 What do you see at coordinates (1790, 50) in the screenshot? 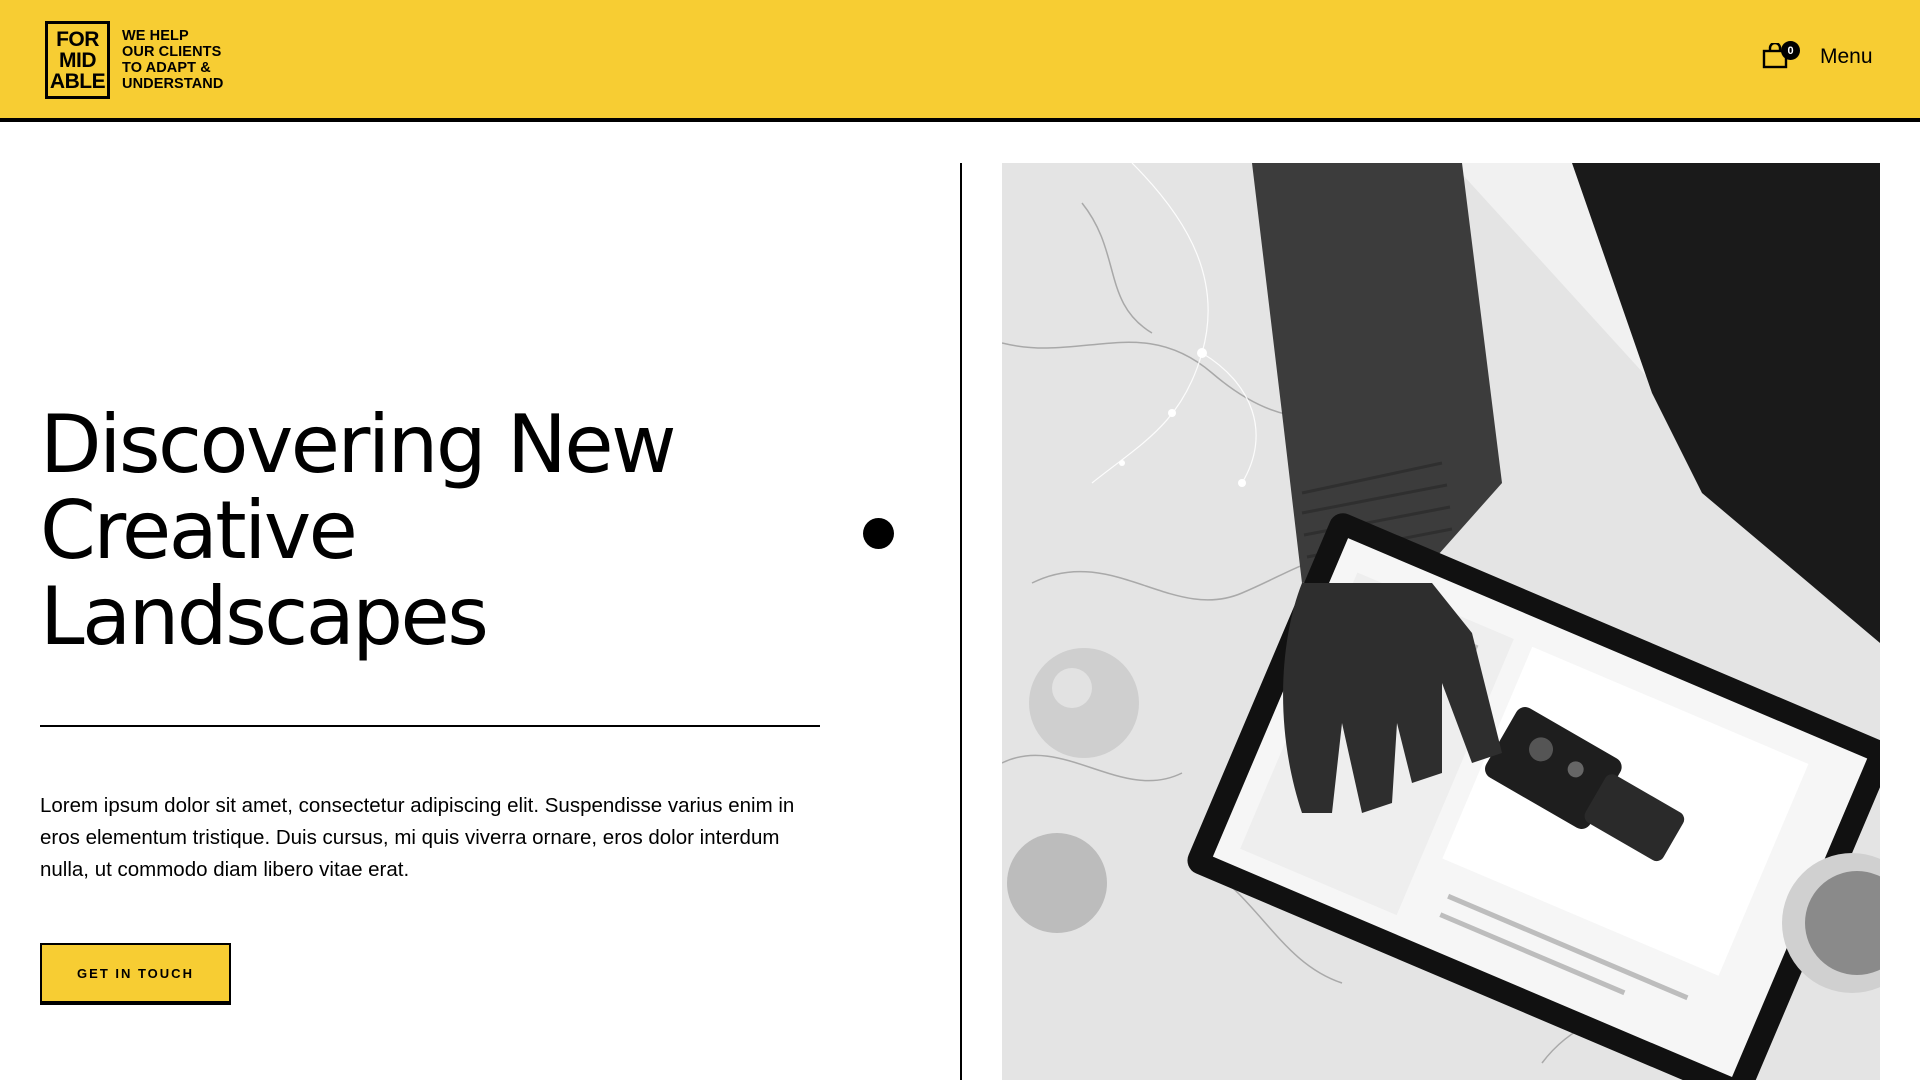
I see `cart-count-badge: 0` at bounding box center [1790, 50].